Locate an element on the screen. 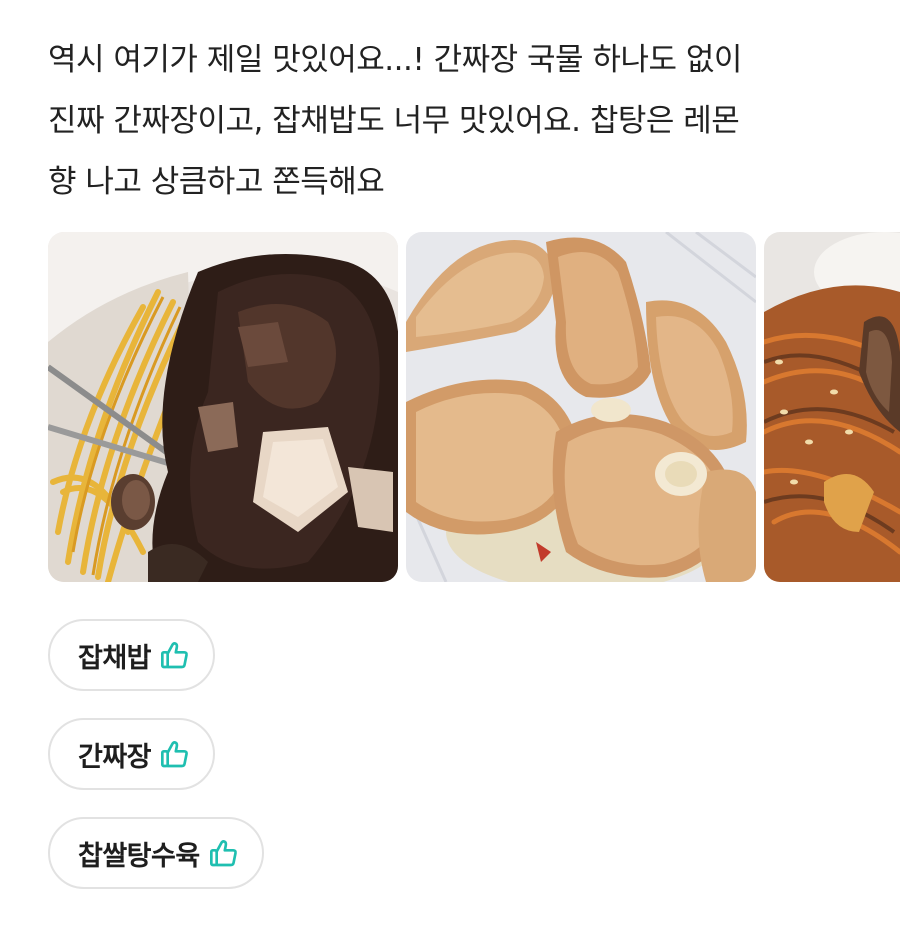 This screenshot has width=900, height=928. review-line: 역시 여기가 제일 맛있어요...! 간짜장 국물 하나도 없이 is located at coordinates (395, 60).